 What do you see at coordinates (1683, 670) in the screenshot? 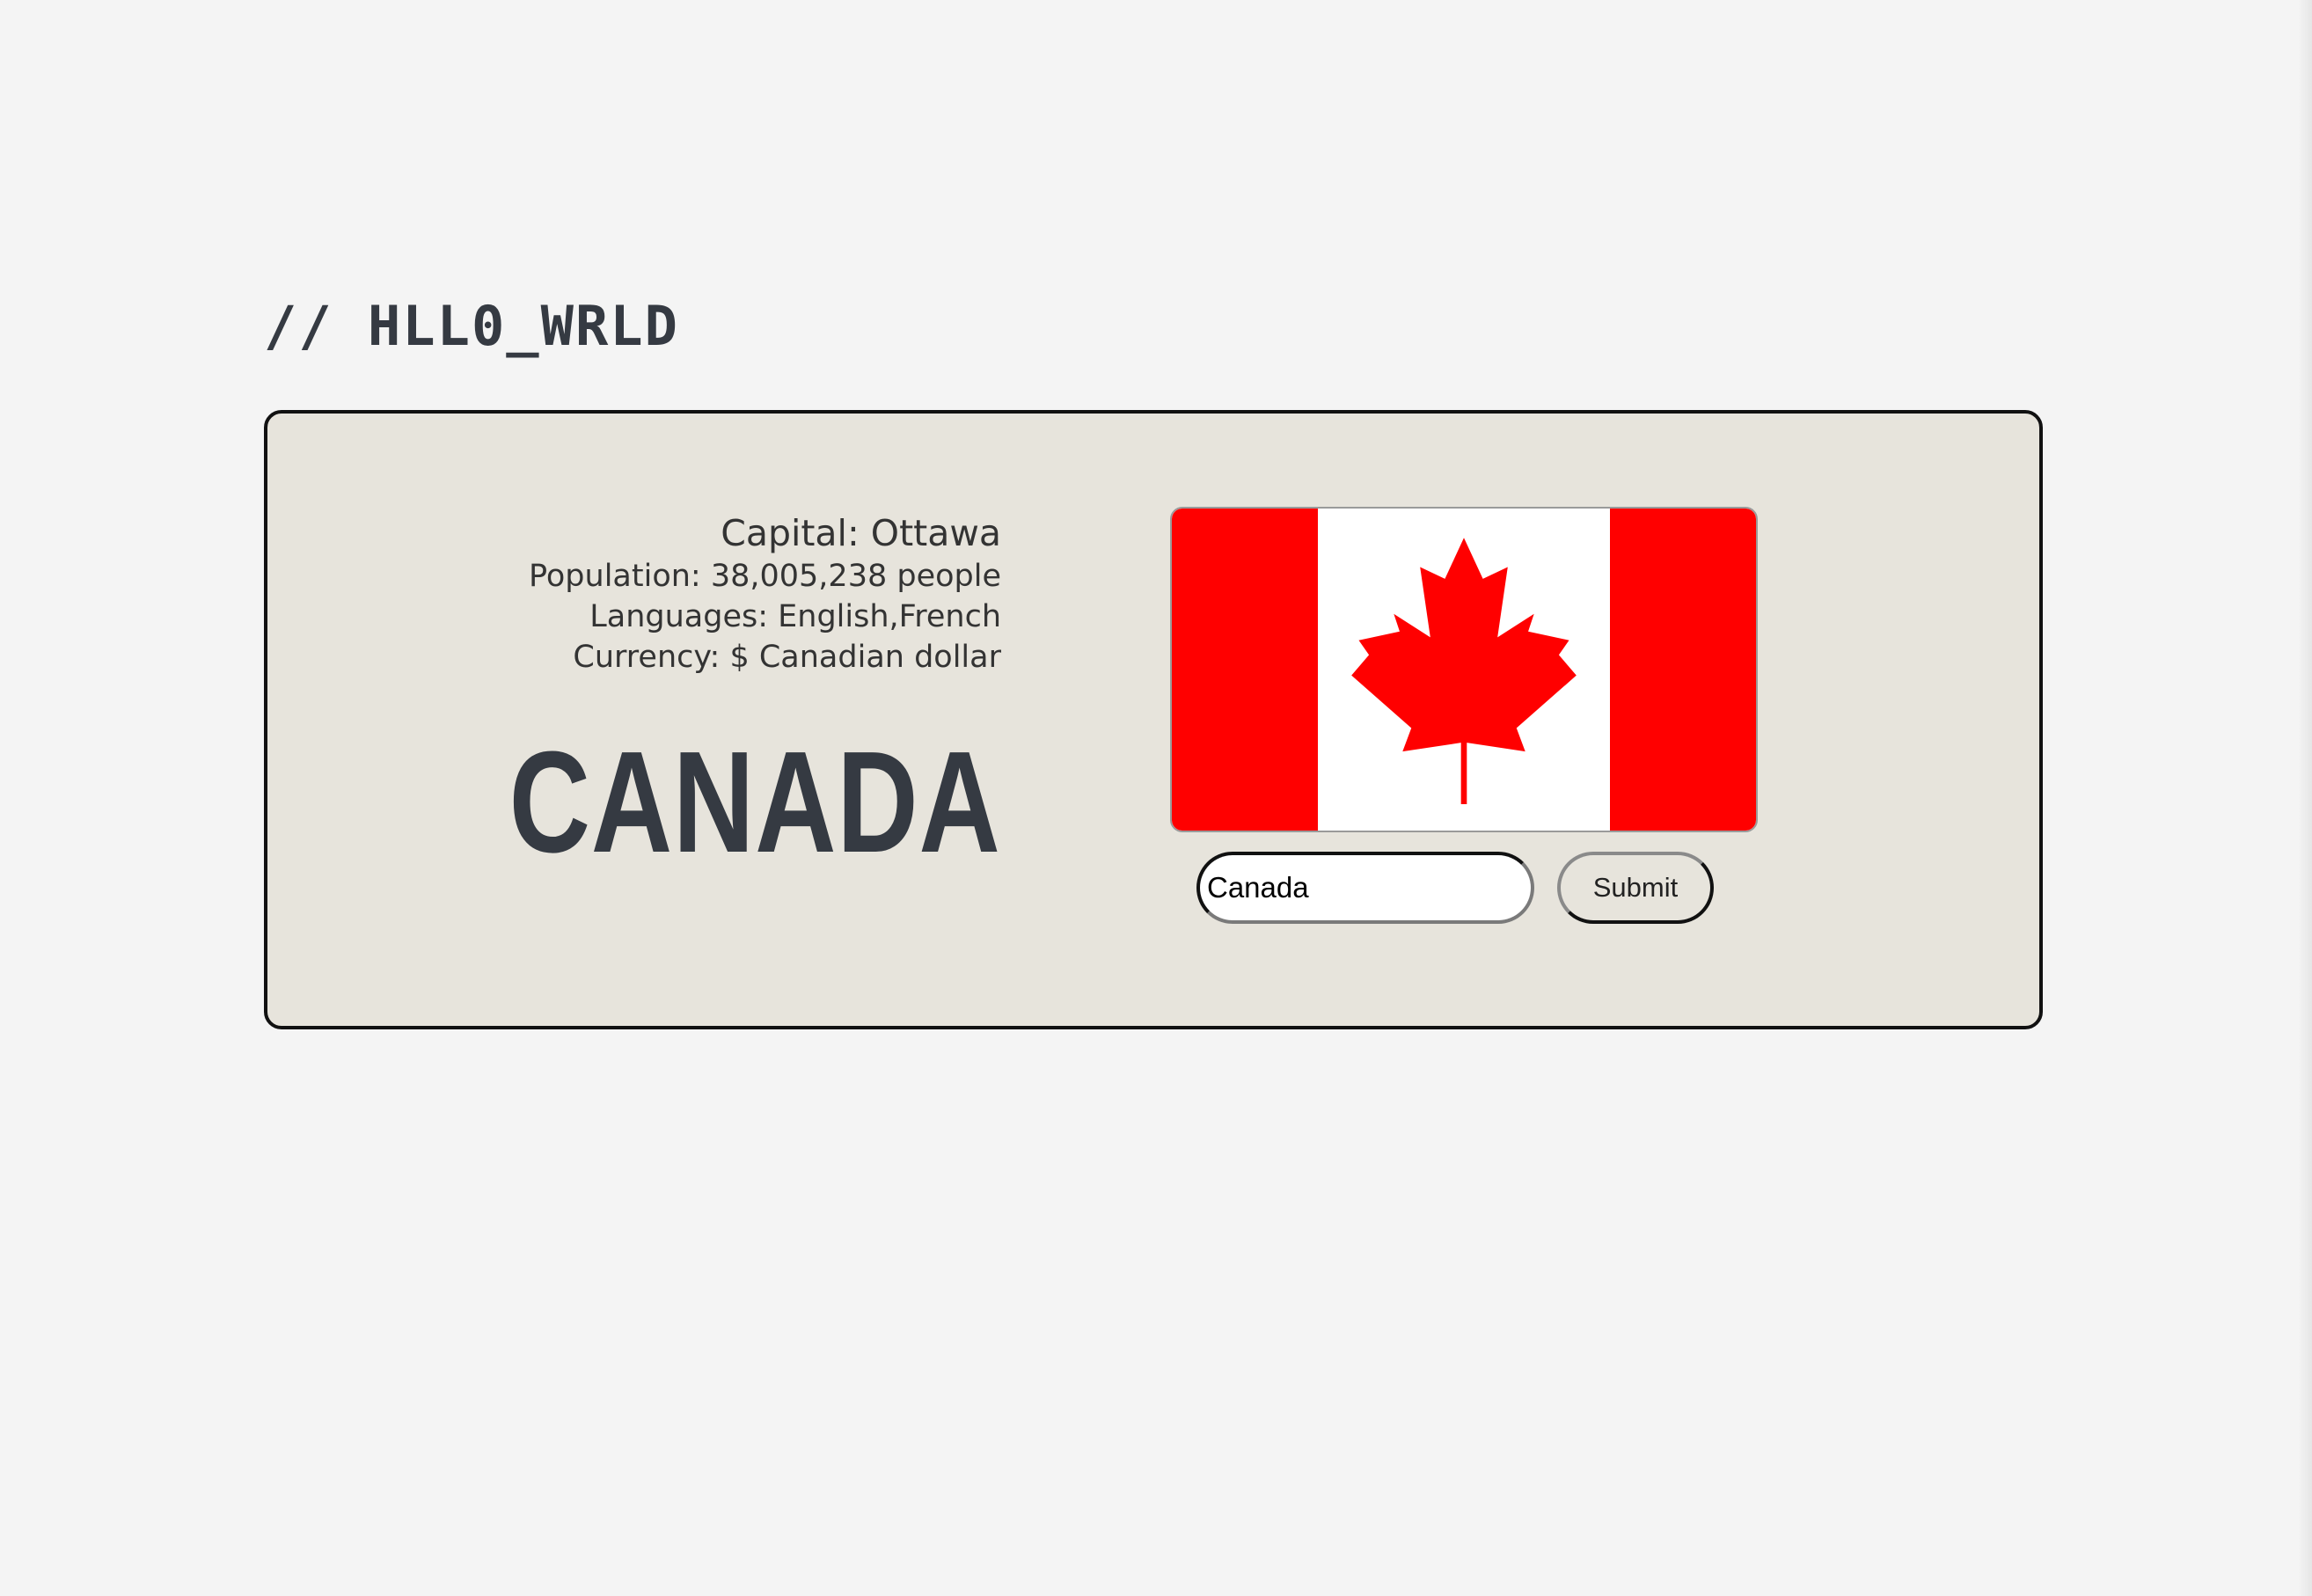
I see `flag-right-red-band` at bounding box center [1683, 670].